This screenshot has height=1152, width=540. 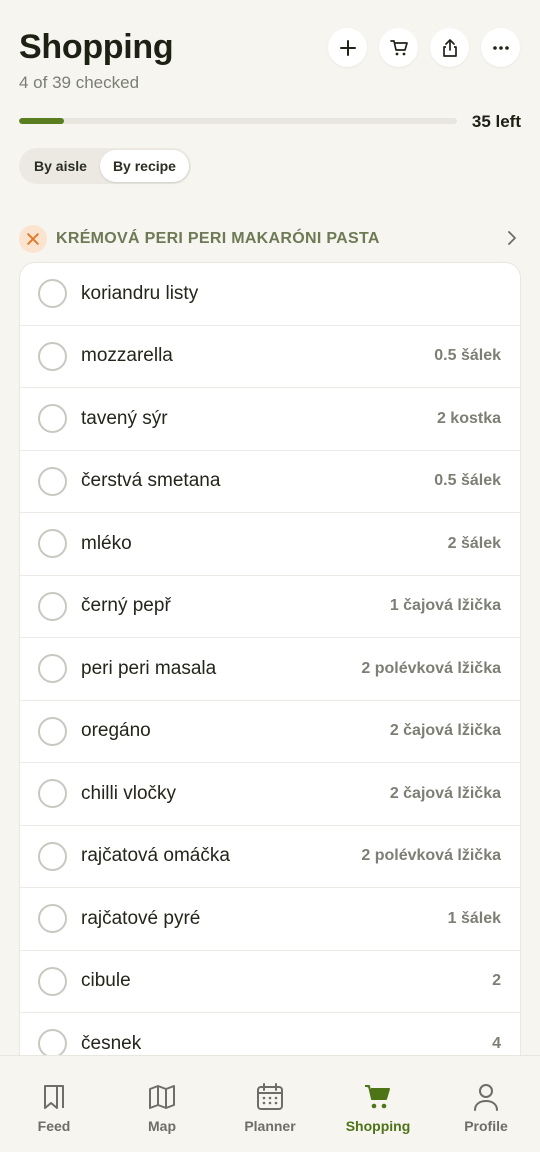 What do you see at coordinates (96, 47) in the screenshot?
I see `page-title: Shopping` at bounding box center [96, 47].